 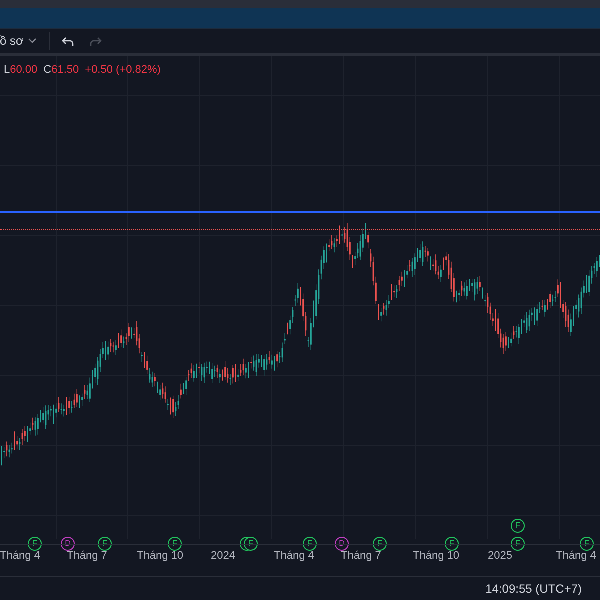 I want to click on undo-icon, so click(x=67, y=41).